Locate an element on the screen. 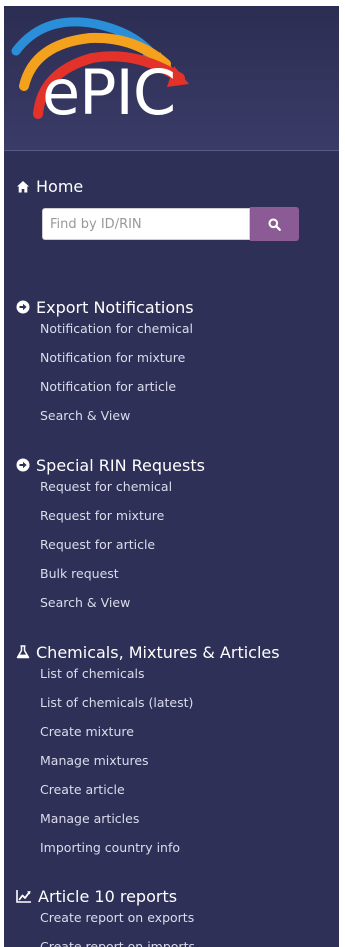 The height and width of the screenshot is (947, 345). line-chart-icon is located at coordinates (24, 896).